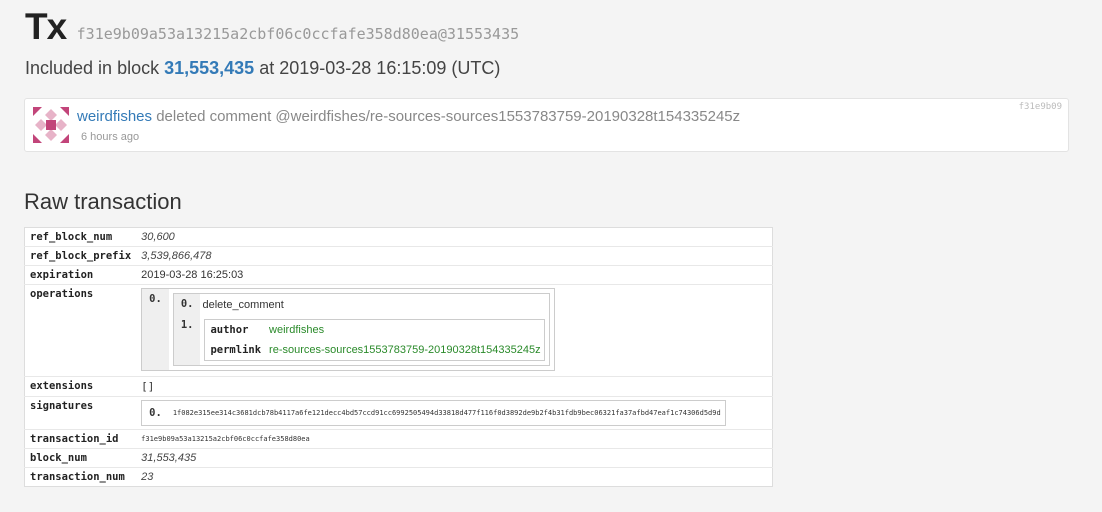 The width and height of the screenshot is (1102, 512). I want to click on field-key: block_num, so click(80, 458).